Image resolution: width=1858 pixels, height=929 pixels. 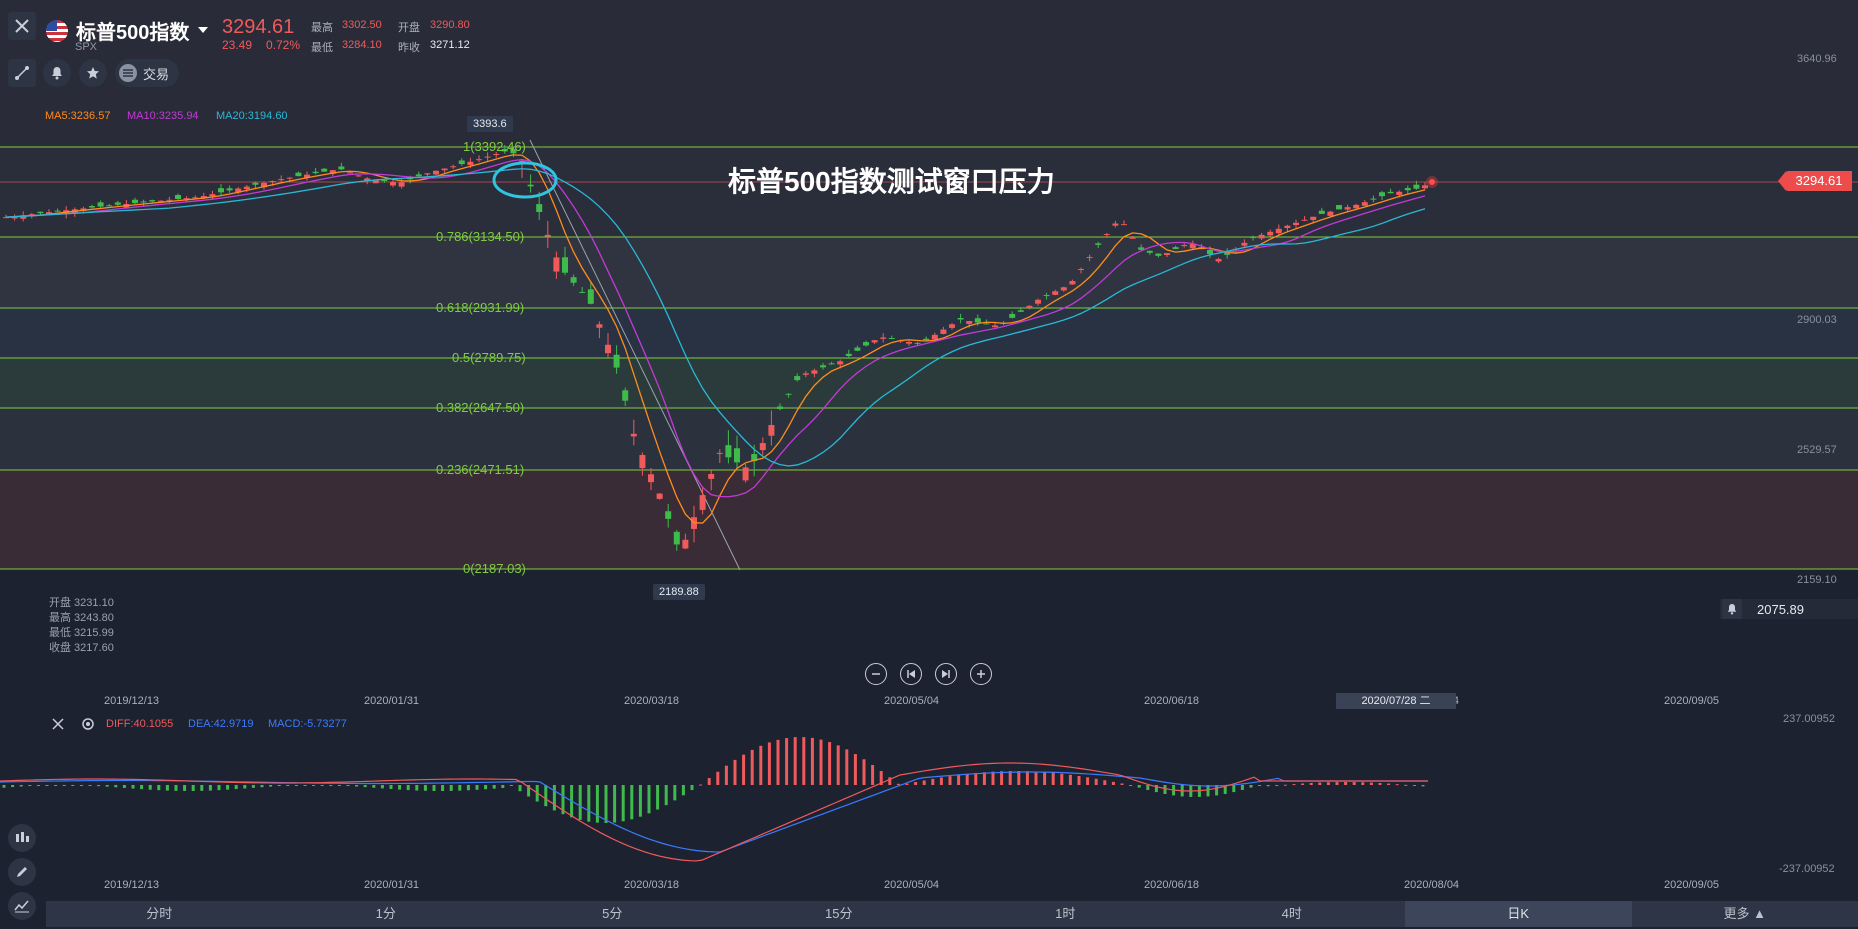 I want to click on close-button, so click(x=22, y=26).